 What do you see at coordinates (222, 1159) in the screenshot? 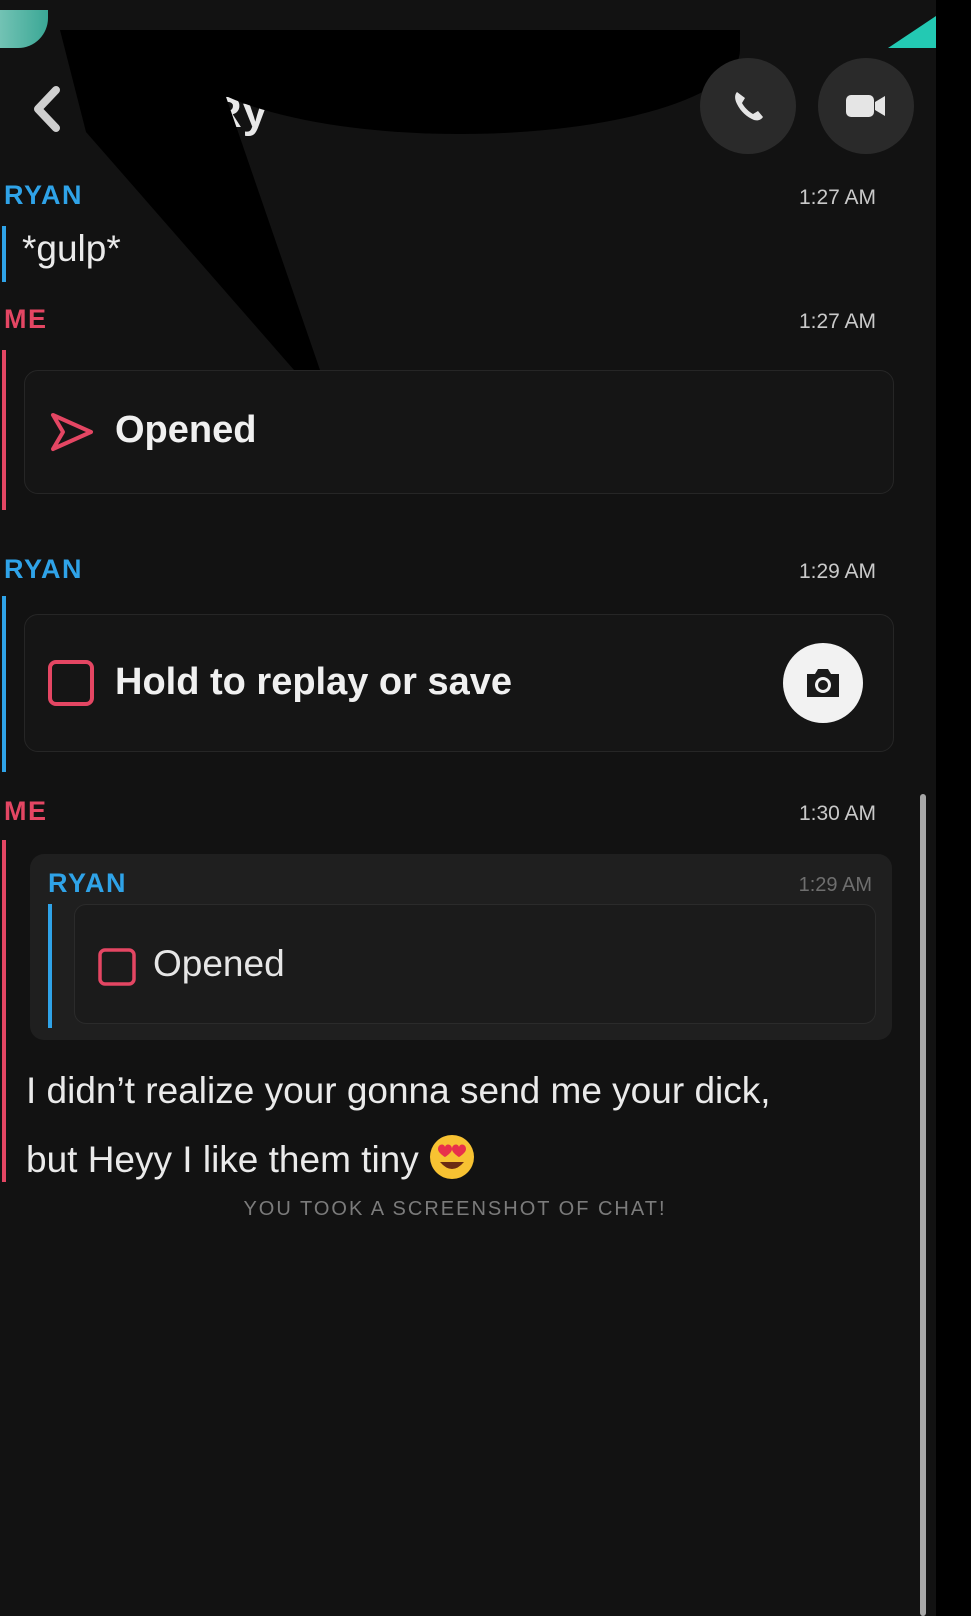
I see `message-text-line2: but Heyy I like them tiny` at bounding box center [222, 1159].